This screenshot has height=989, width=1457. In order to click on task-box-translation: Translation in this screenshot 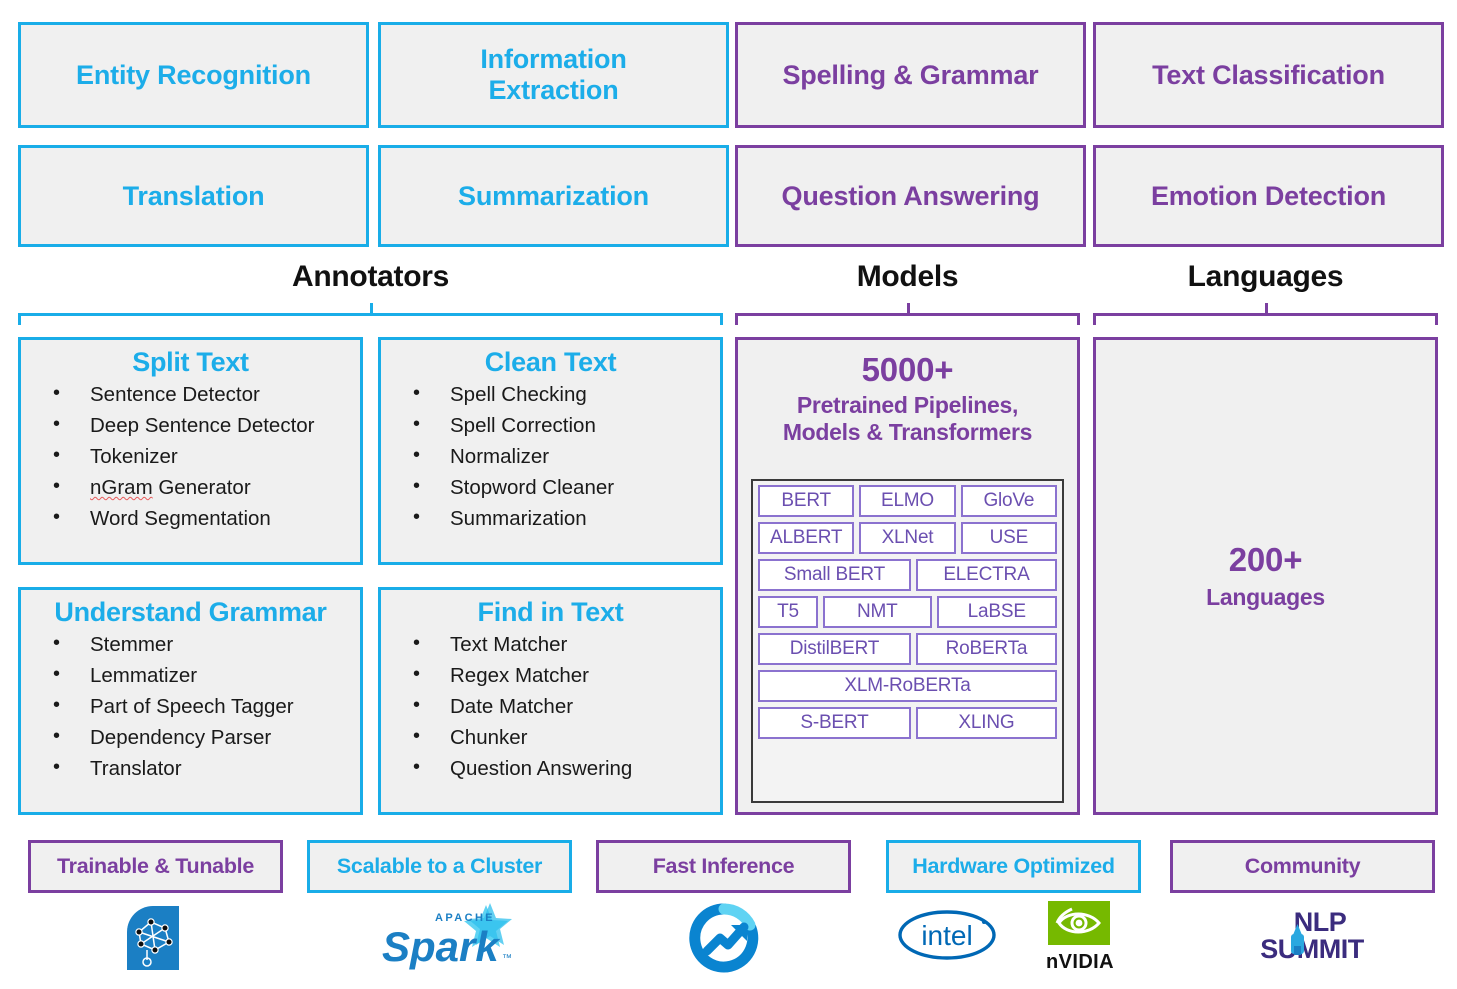, I will do `click(193, 196)`.